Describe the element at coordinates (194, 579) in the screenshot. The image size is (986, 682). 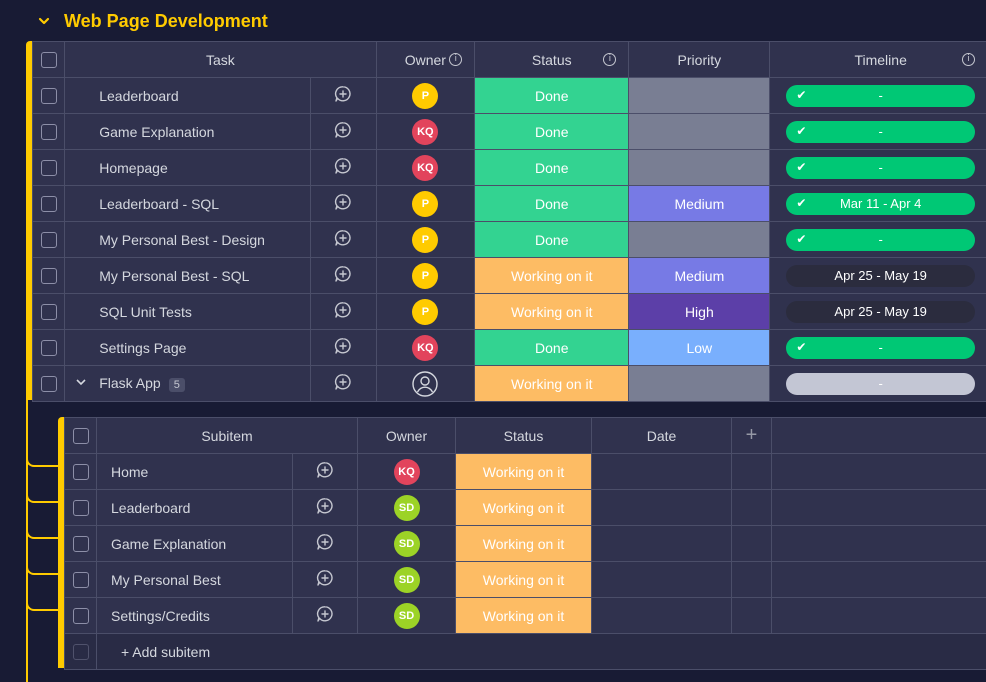
I see `subitem-cell: My Personal Best` at that location.